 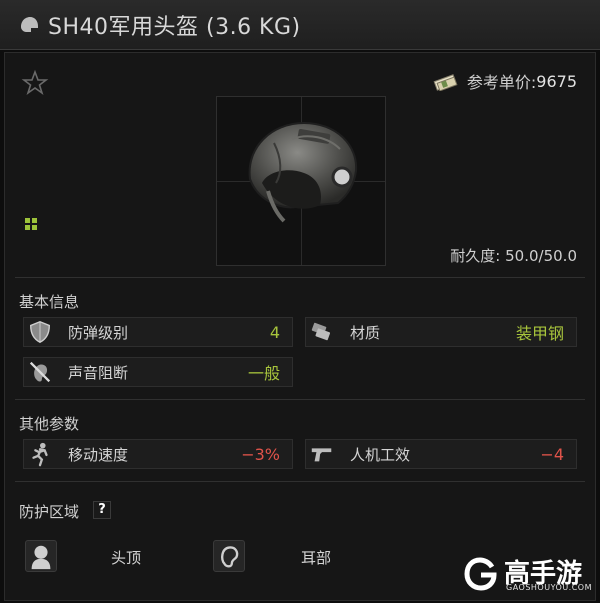 What do you see at coordinates (527, 574) in the screenshot?
I see `watermark: 高手游 GAOSHOUYOU.COM` at bounding box center [527, 574].